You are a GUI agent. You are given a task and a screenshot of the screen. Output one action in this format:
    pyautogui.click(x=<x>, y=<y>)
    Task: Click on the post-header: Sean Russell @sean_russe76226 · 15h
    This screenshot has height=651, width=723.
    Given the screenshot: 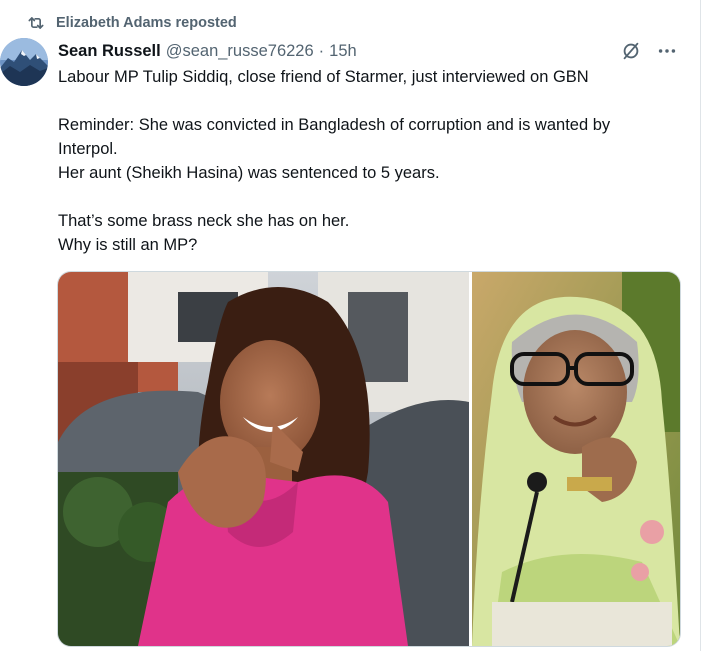 What is the action you would take?
    pyautogui.click(x=207, y=51)
    